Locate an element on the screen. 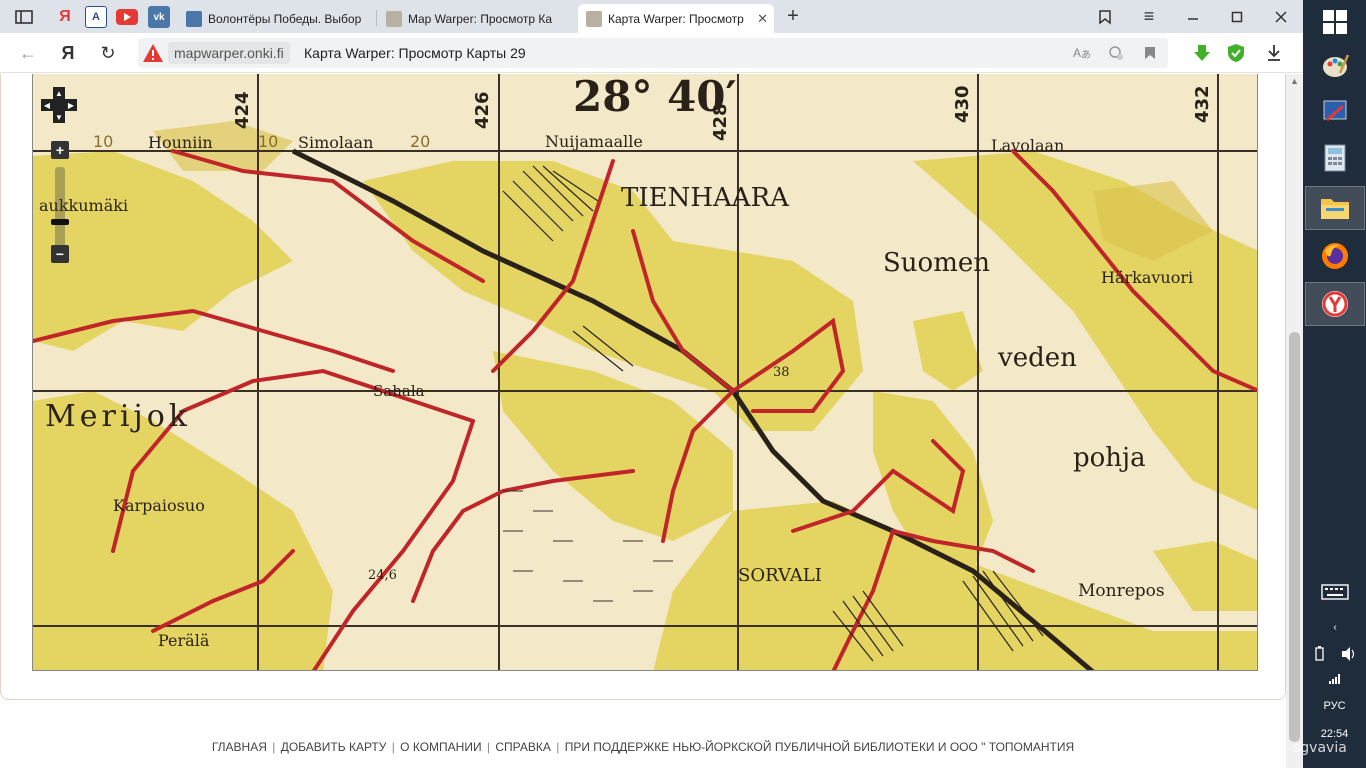 The image size is (1366, 768). scroll-thumb is located at coordinates (1294, 537).